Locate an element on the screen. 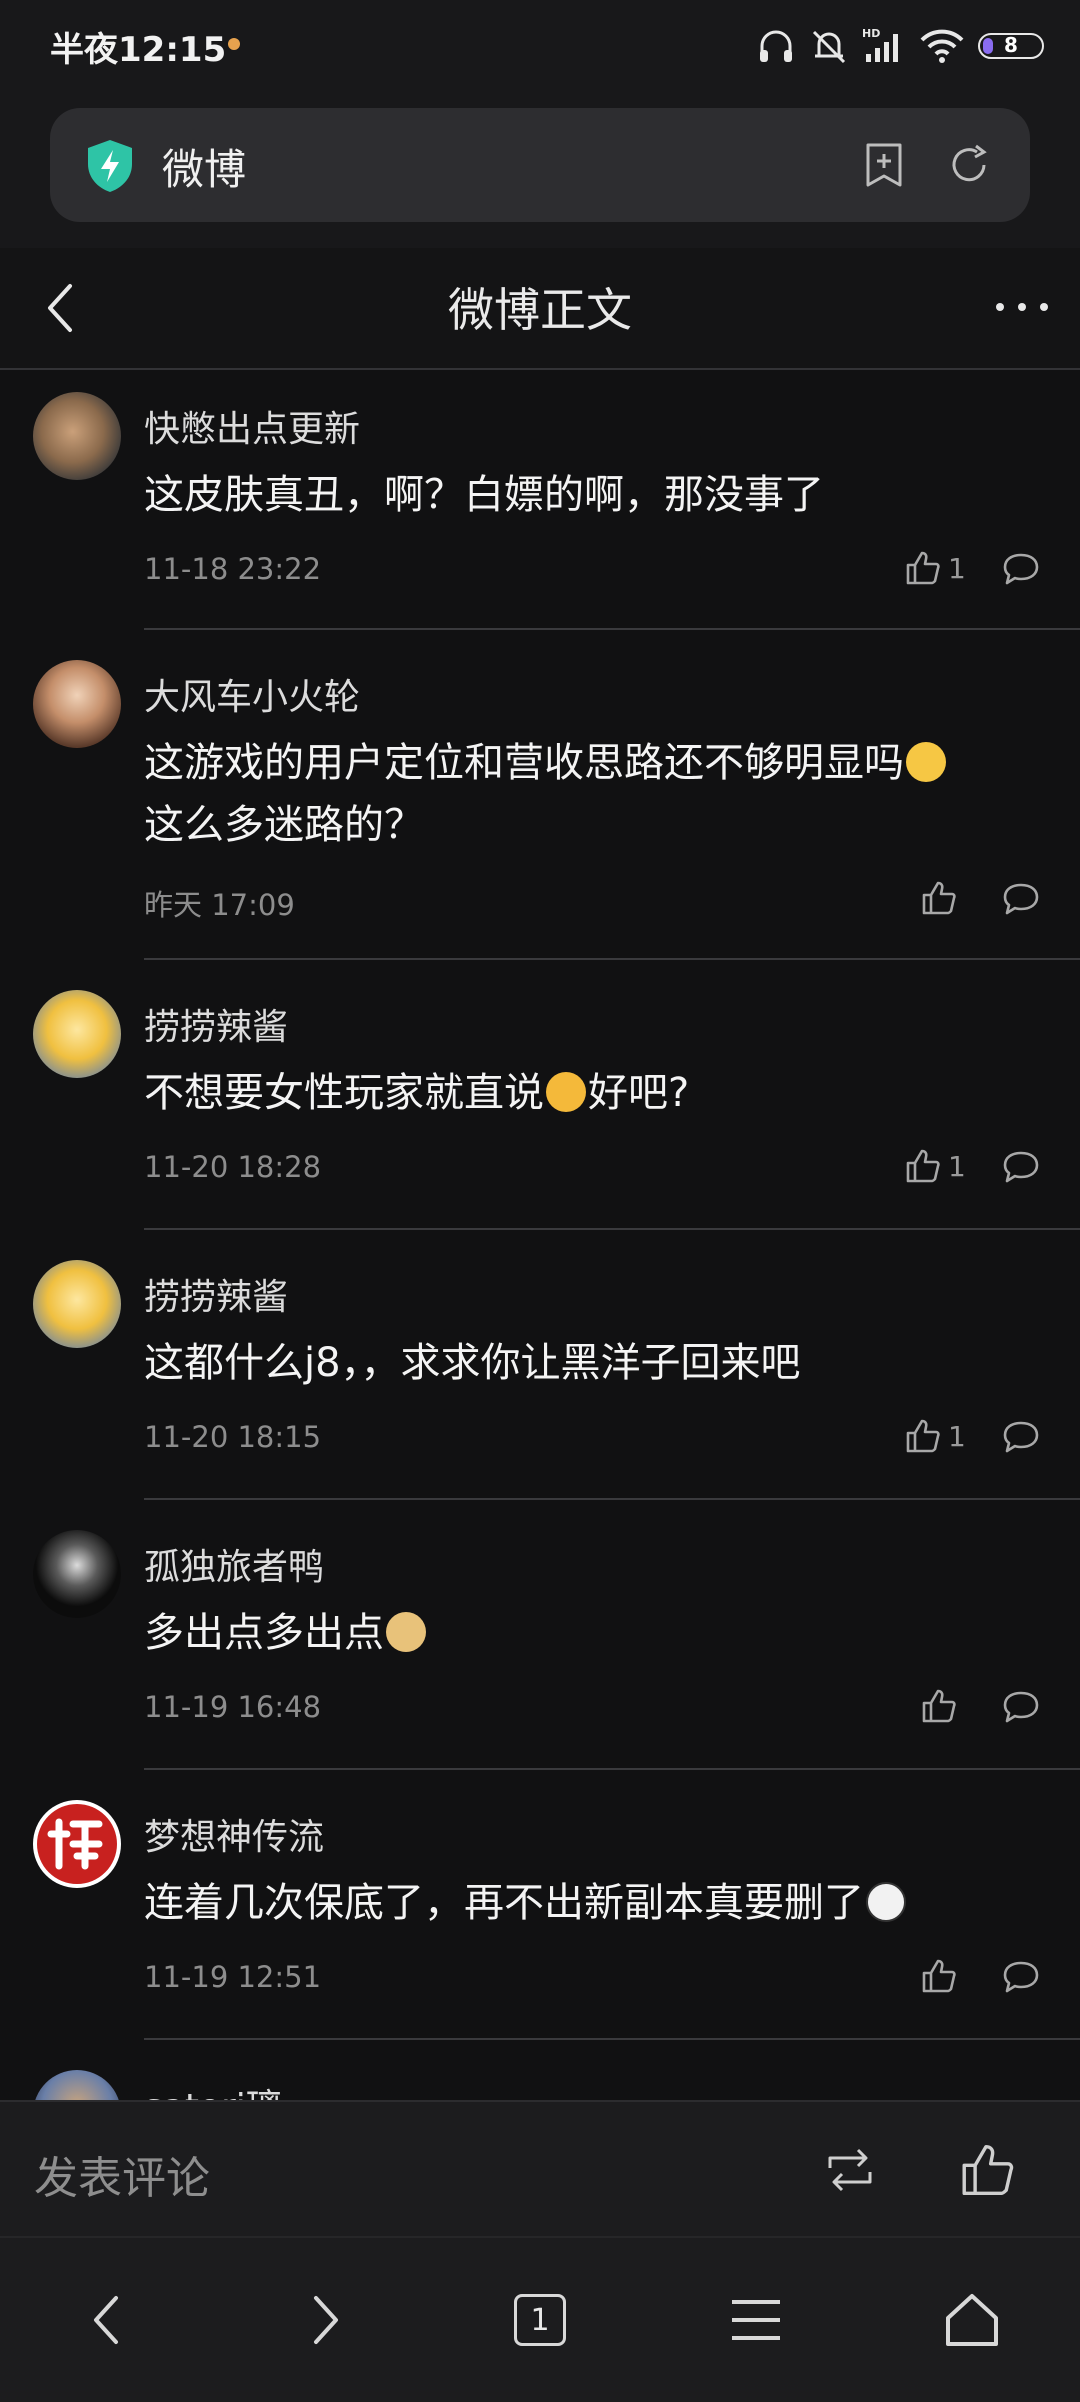  comment-time: 11-19 12:51 is located at coordinates (233, 1977).